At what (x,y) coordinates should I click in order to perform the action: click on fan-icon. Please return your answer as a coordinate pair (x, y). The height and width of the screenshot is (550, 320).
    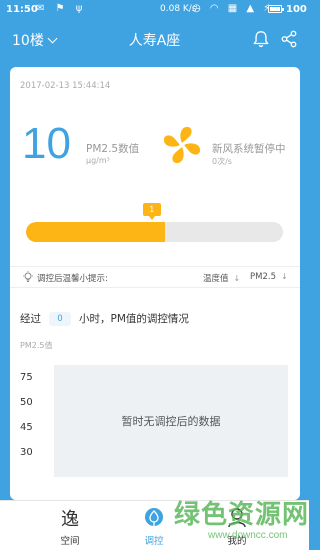
    Looking at the image, I should click on (182, 145).